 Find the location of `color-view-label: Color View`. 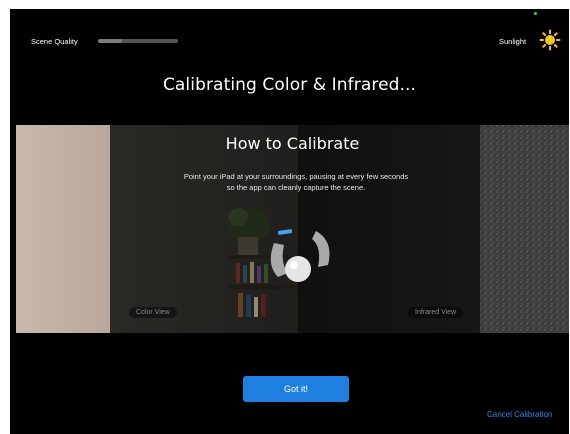

color-view-label: Color View is located at coordinates (153, 312).